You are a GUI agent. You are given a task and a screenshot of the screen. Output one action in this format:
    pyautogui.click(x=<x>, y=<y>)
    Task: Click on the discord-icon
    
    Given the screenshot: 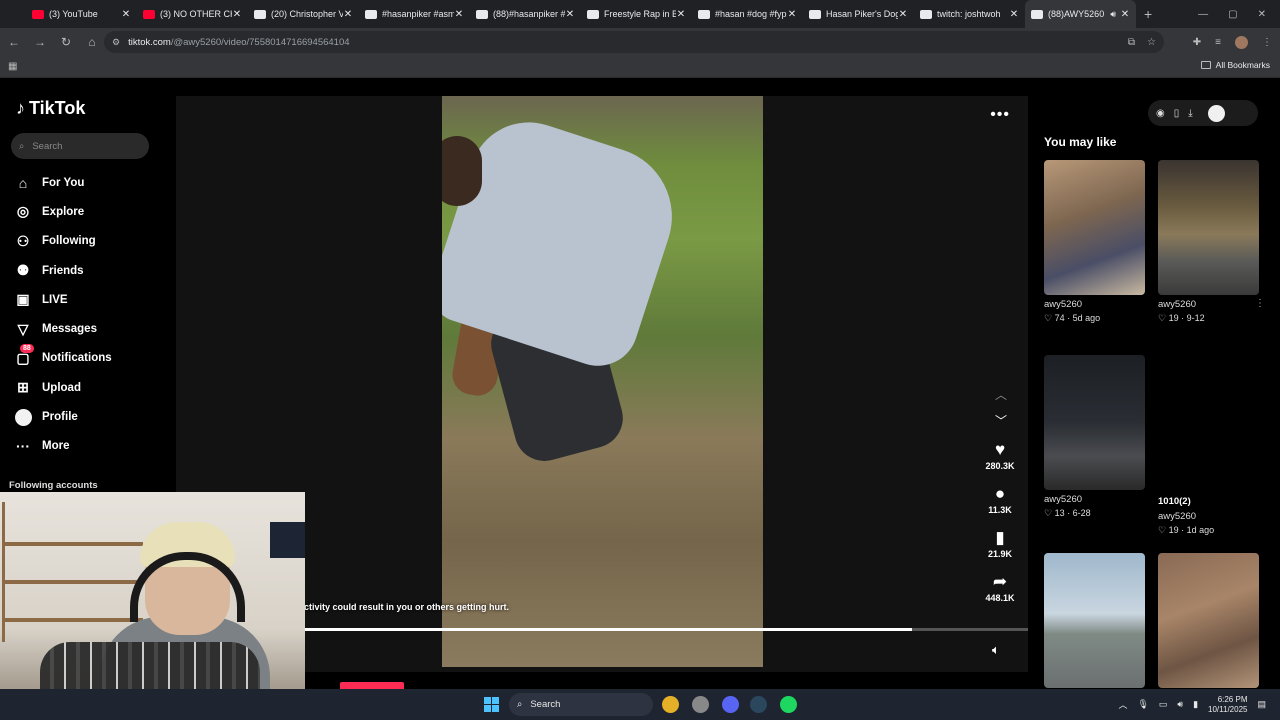 What is the action you would take?
    pyautogui.click(x=730, y=704)
    